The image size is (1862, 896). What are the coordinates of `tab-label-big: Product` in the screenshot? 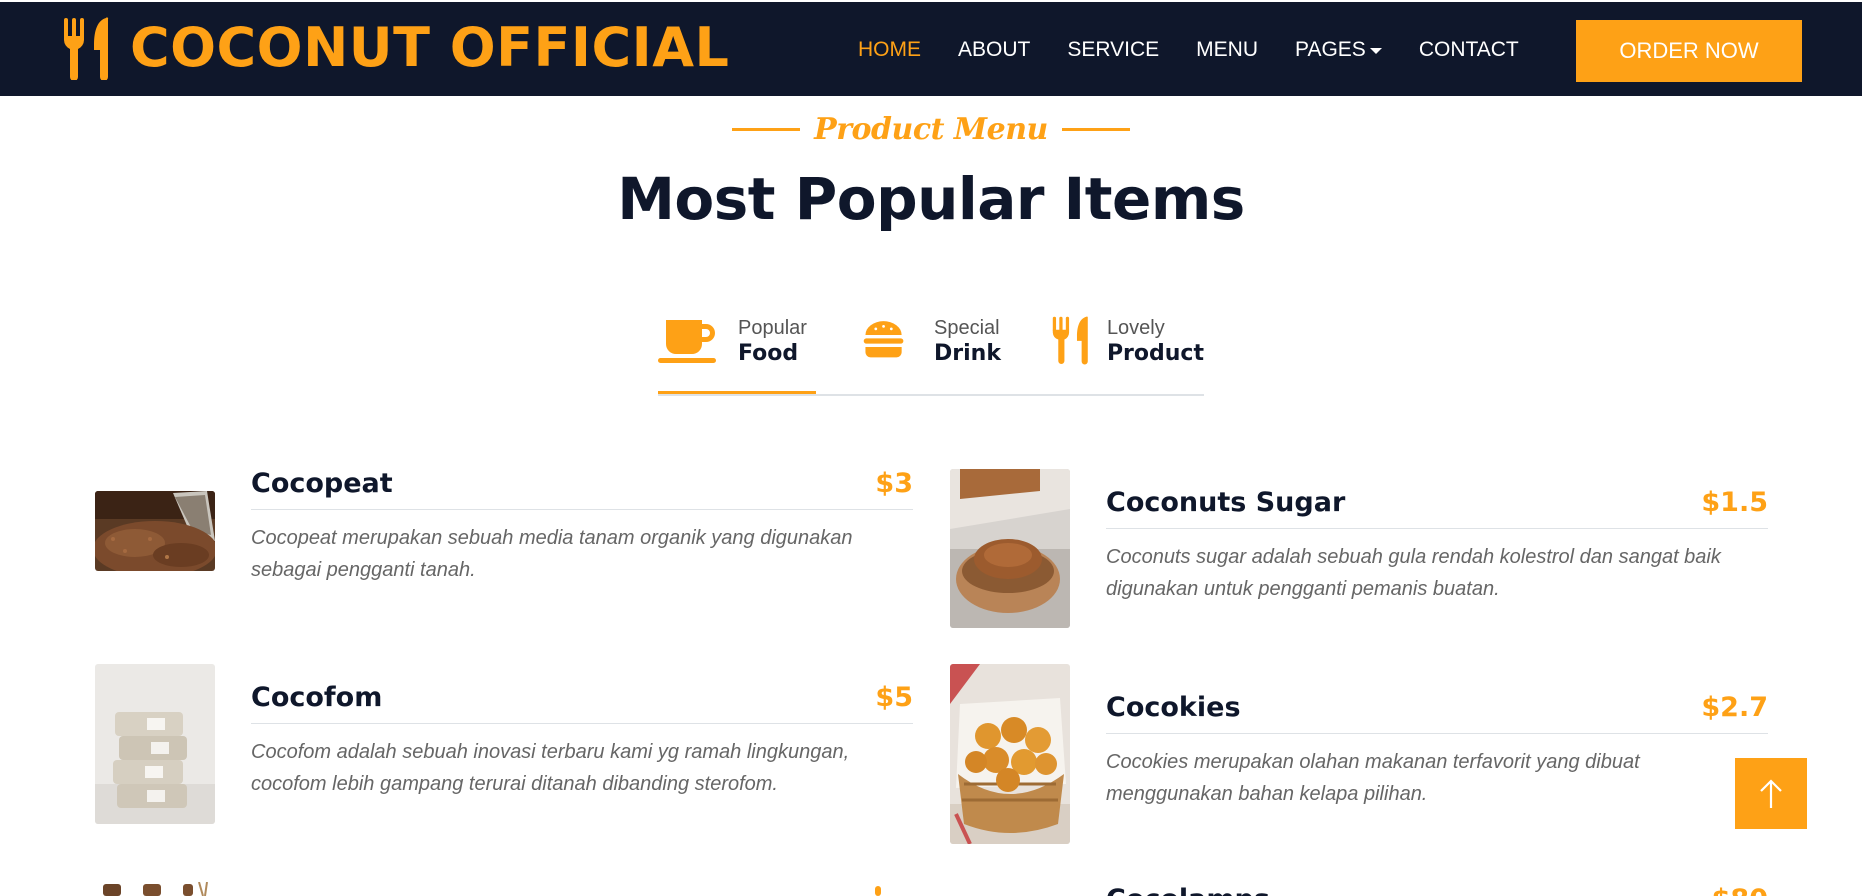 It's located at (1155, 353).